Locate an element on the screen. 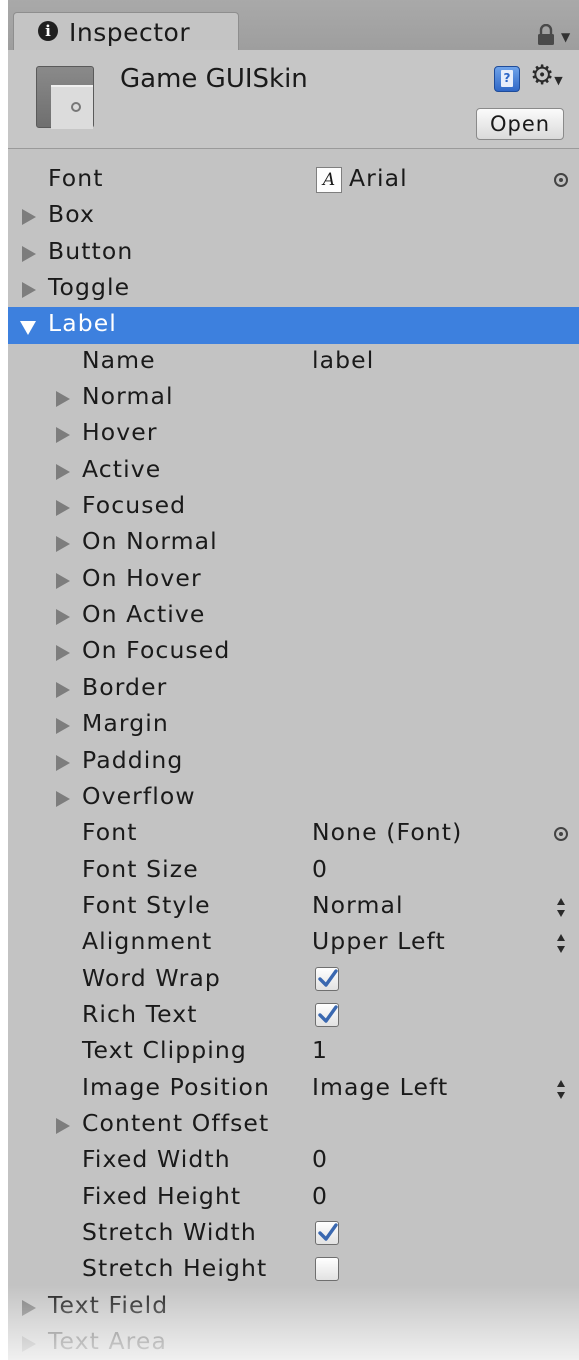 This screenshot has height=1360, width=579. tab-label: Inspector is located at coordinates (130, 32).